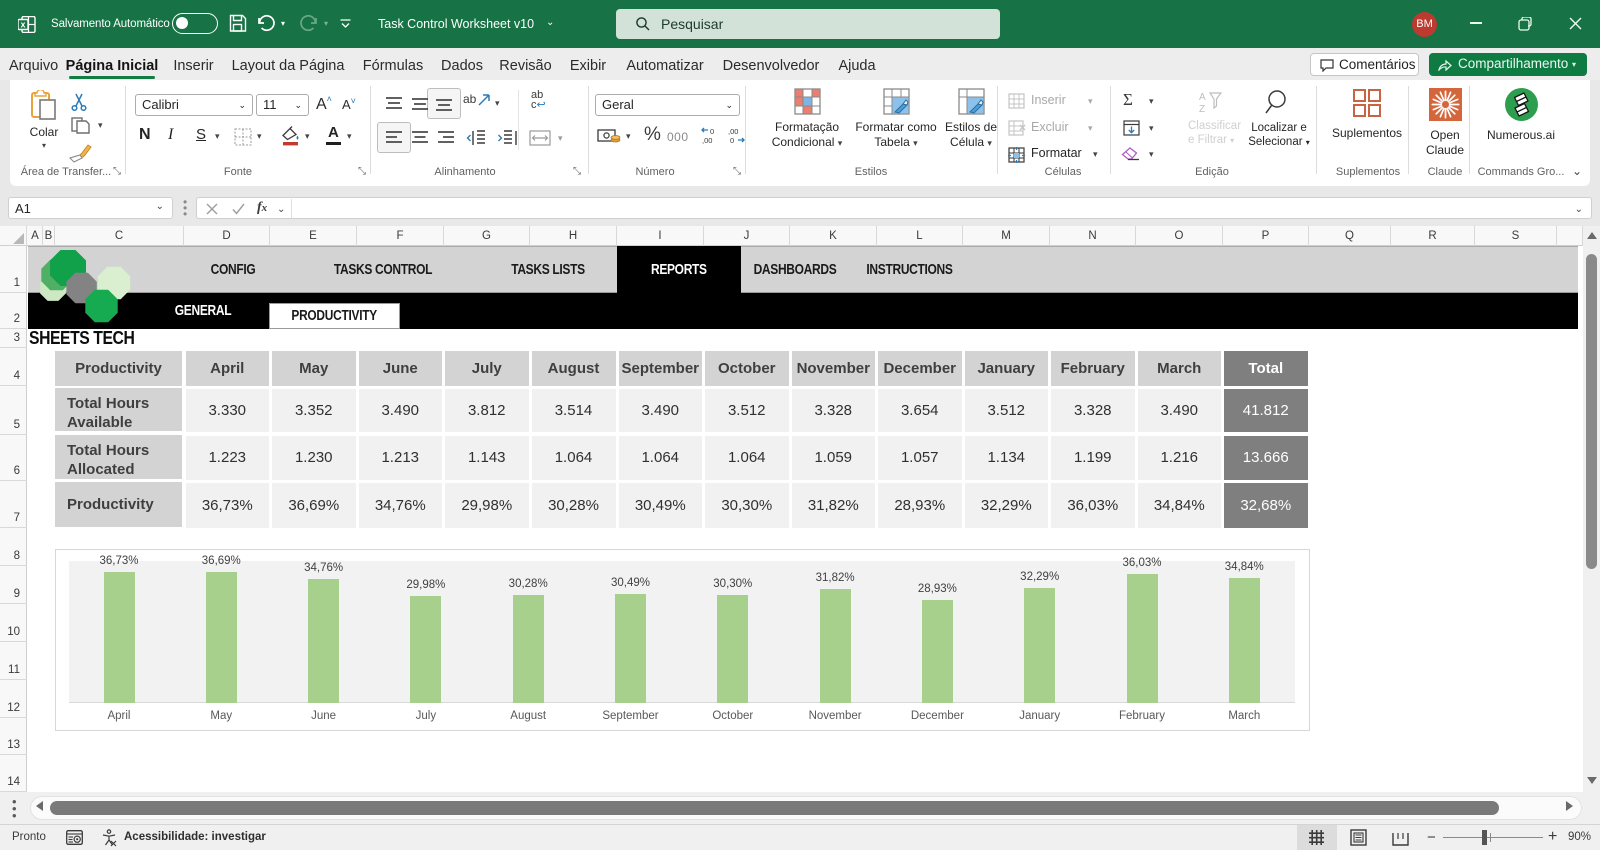  What do you see at coordinates (1202, 109) in the screenshot?
I see `svg-text: Z` at bounding box center [1202, 109].